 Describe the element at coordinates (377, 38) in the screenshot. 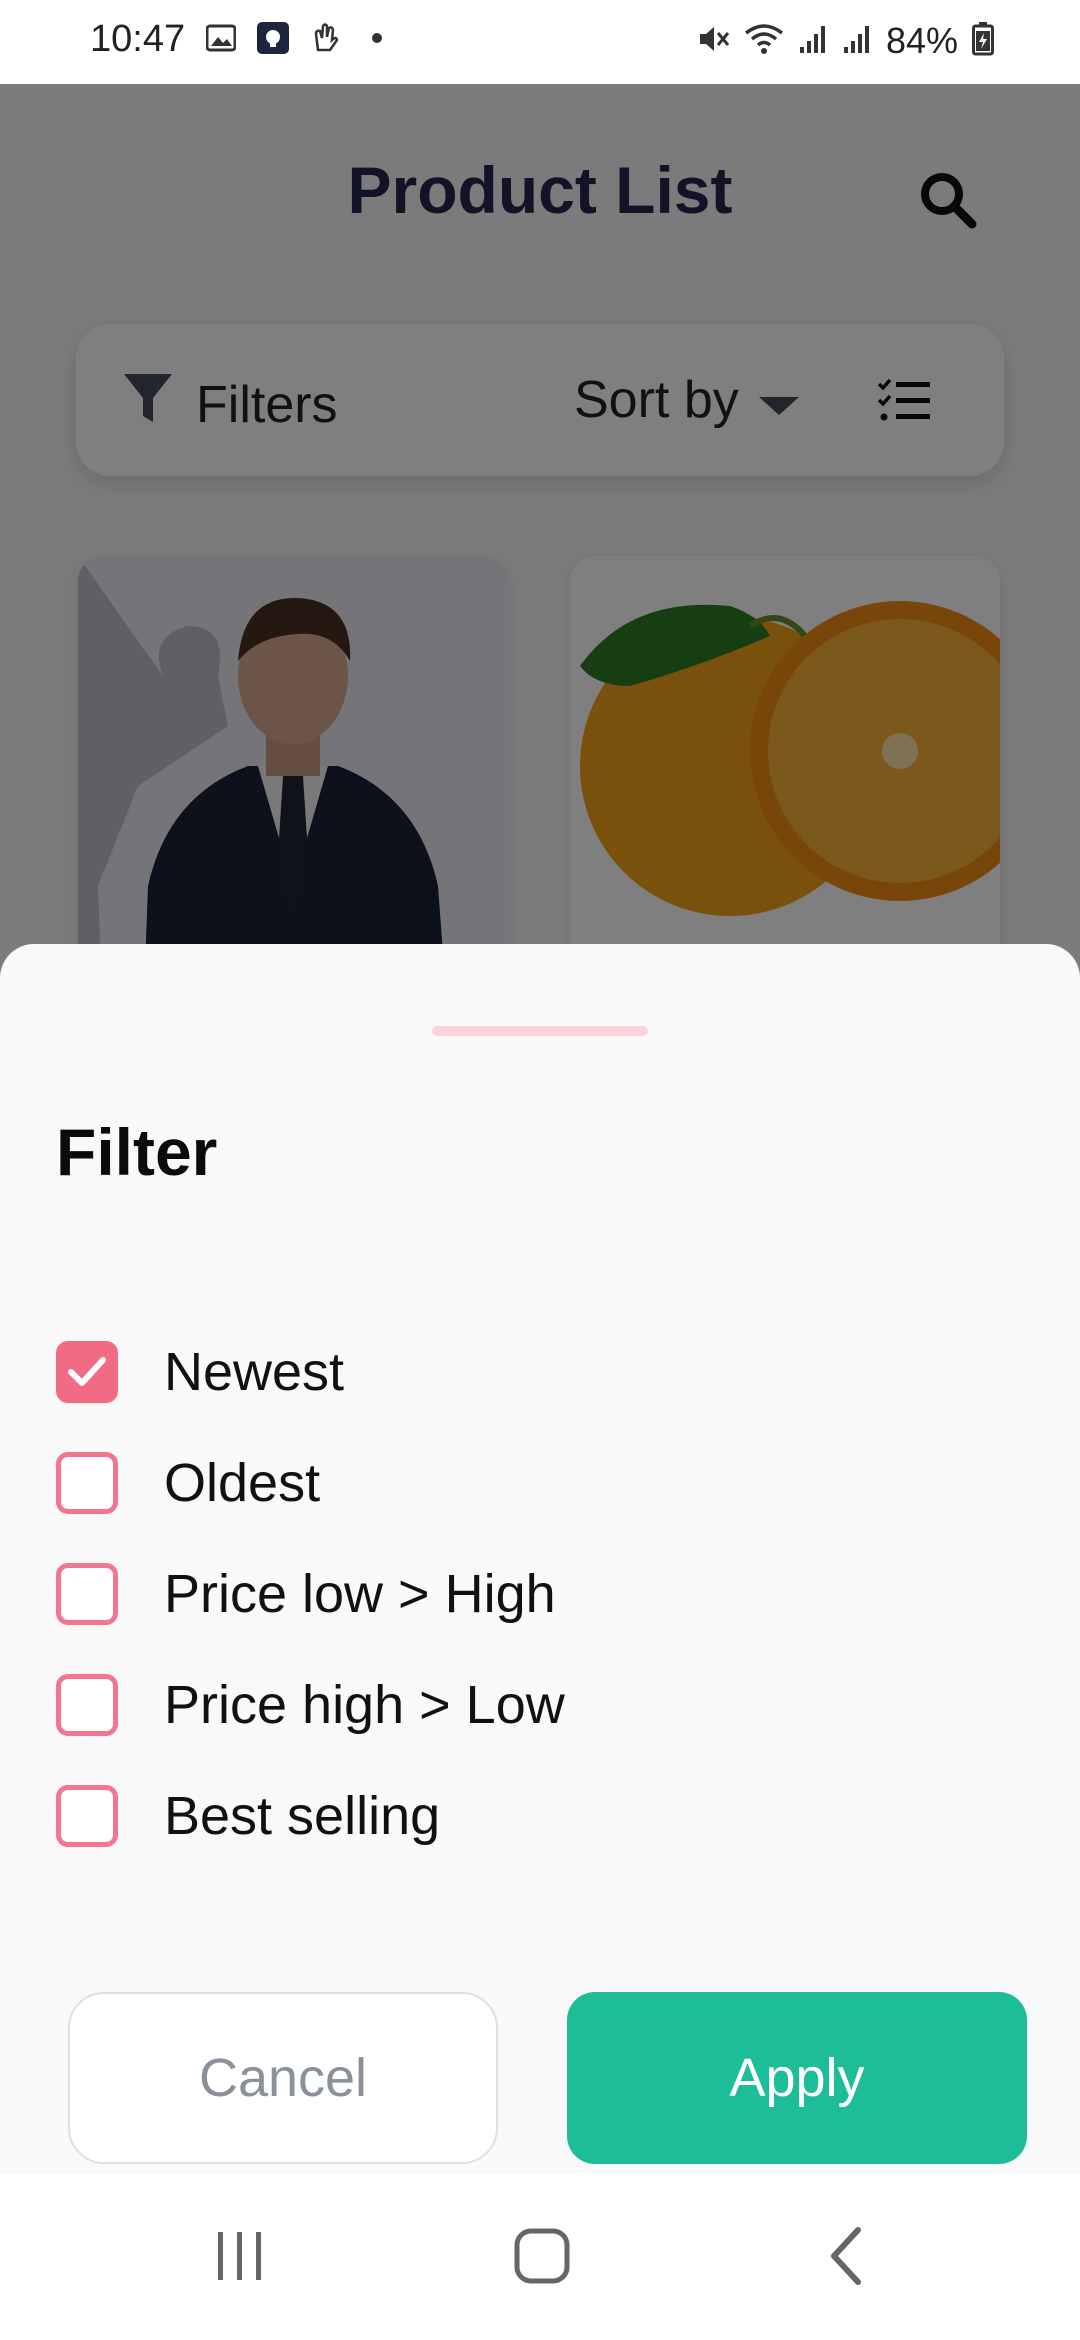

I see `dot-icon` at that location.